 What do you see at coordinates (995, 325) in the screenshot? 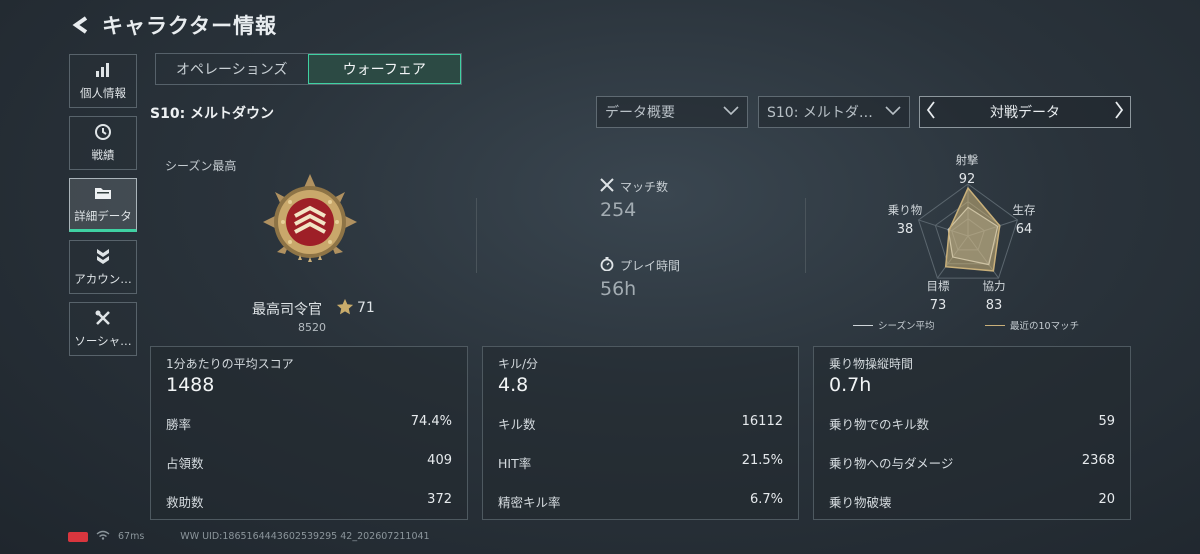
I see `legend-line-recent` at bounding box center [995, 325].